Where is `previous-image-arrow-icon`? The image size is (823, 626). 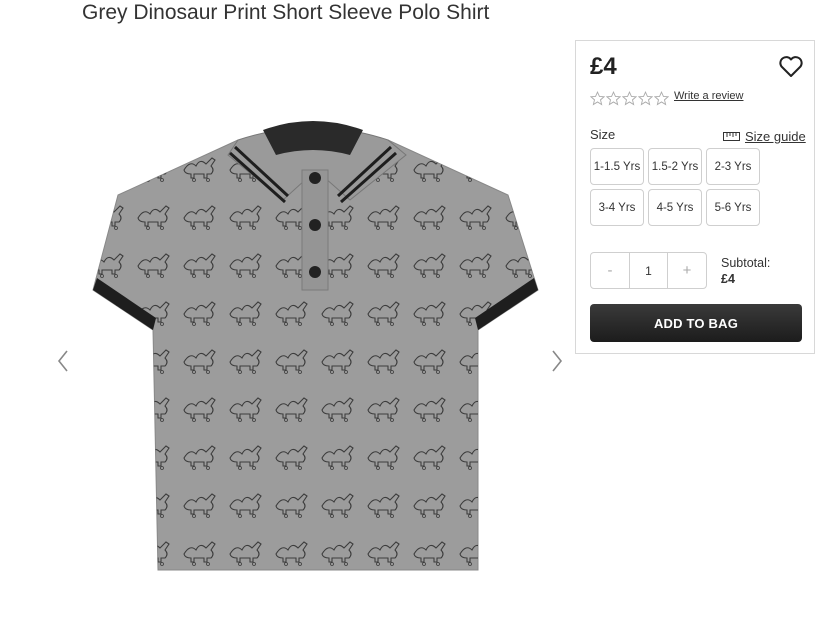
previous-image-arrow-icon is located at coordinates (64, 361).